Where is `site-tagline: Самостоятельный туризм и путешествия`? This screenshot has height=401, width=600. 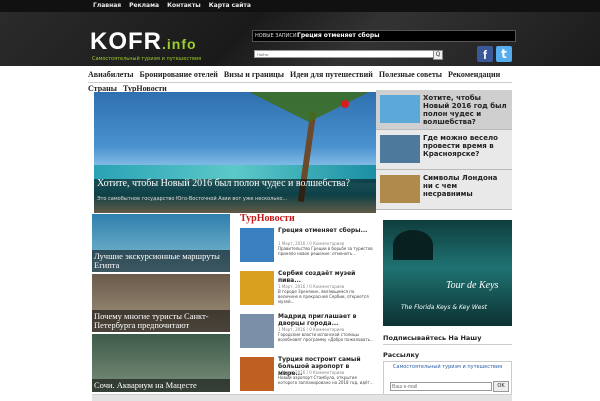
site-tagline: Самостоятельный туризм и путешествия is located at coordinates (147, 59).